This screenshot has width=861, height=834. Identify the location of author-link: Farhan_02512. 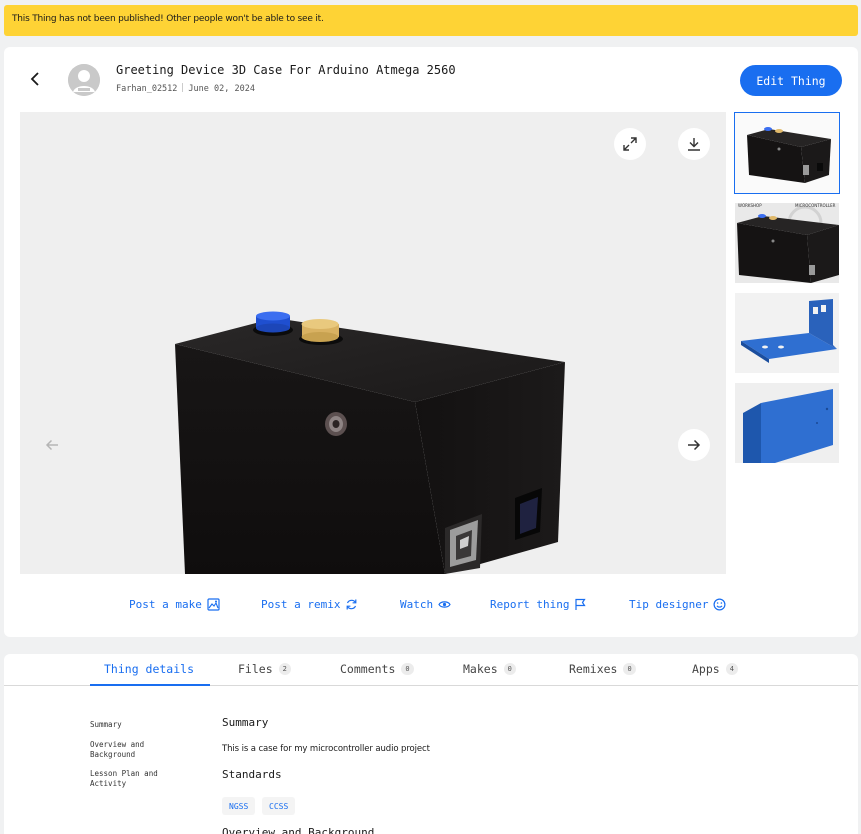
(146, 89).